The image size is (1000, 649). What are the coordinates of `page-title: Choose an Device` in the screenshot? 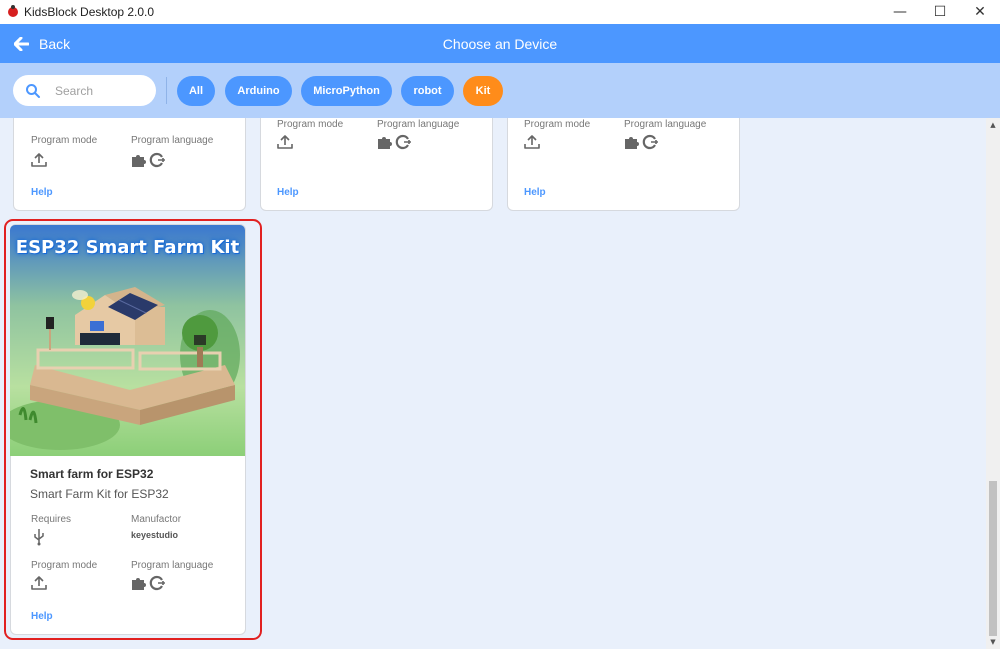 It's located at (500, 43).